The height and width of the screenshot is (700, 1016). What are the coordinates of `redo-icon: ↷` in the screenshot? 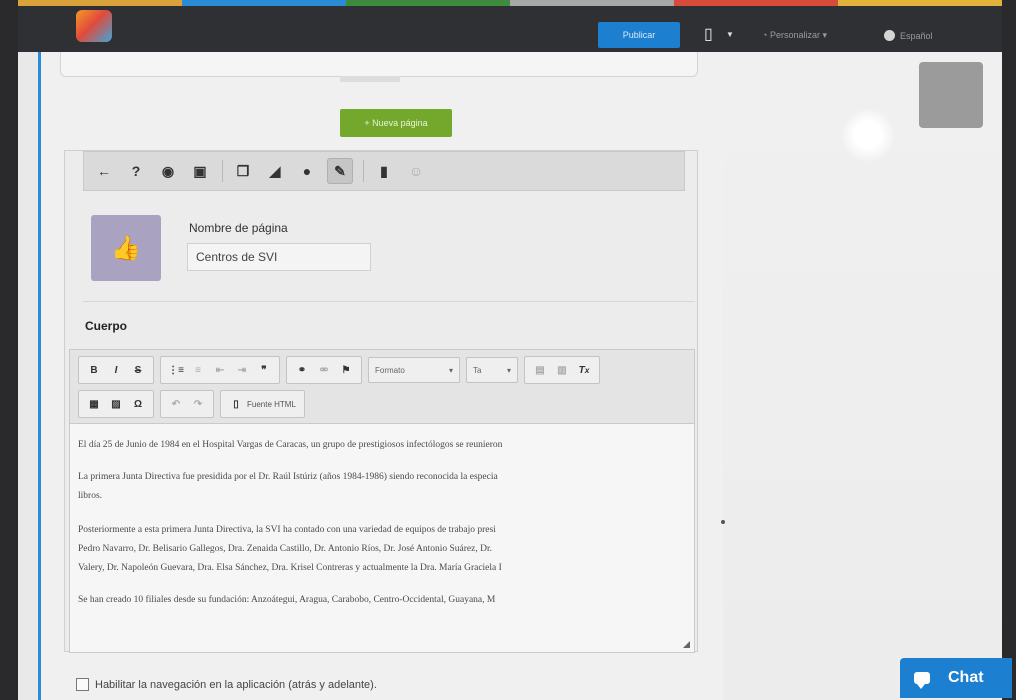 It's located at (198, 404).